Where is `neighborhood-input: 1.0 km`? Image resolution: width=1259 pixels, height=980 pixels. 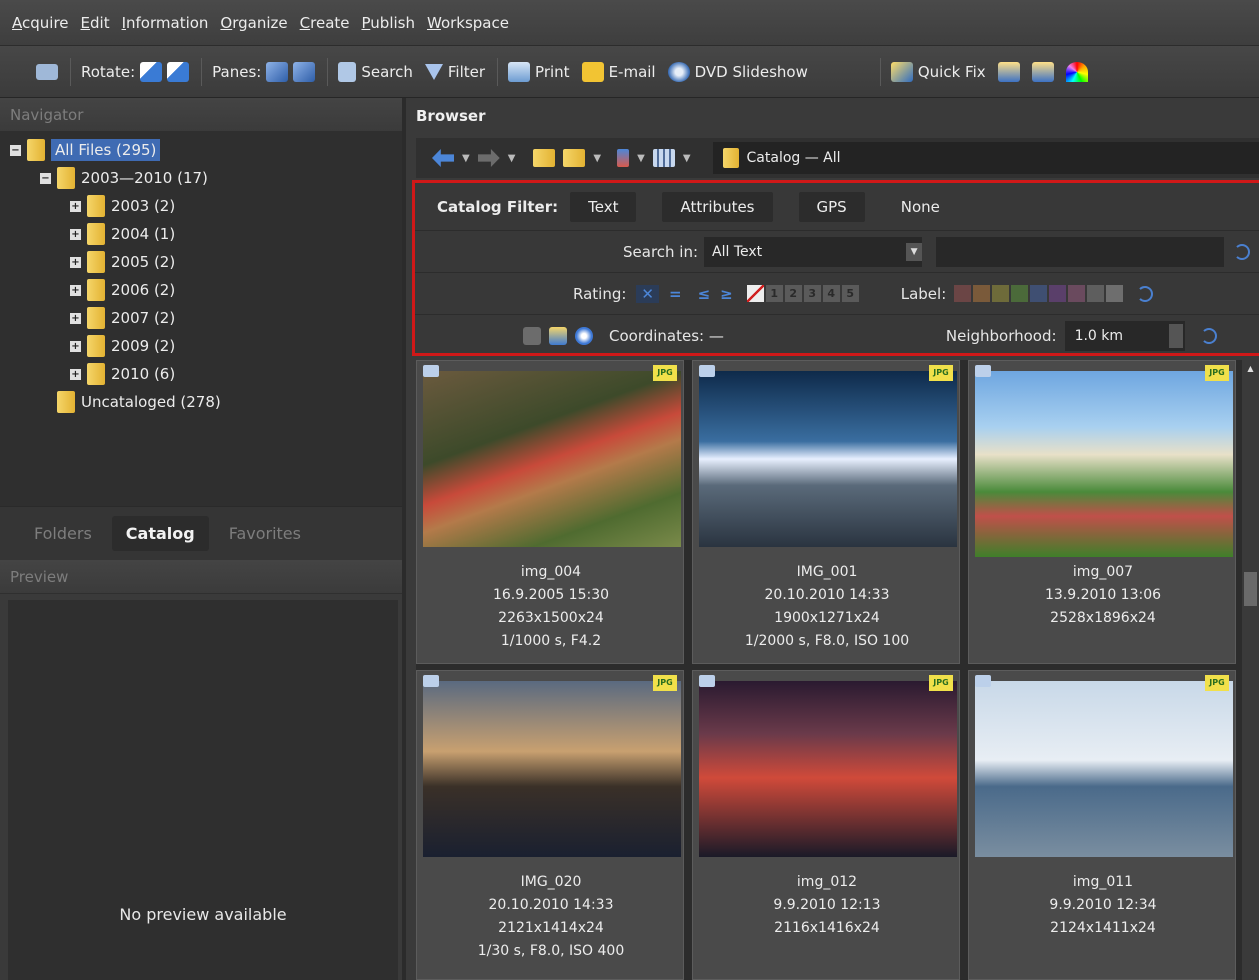
neighborhood-input: 1.0 km is located at coordinates (1124, 335).